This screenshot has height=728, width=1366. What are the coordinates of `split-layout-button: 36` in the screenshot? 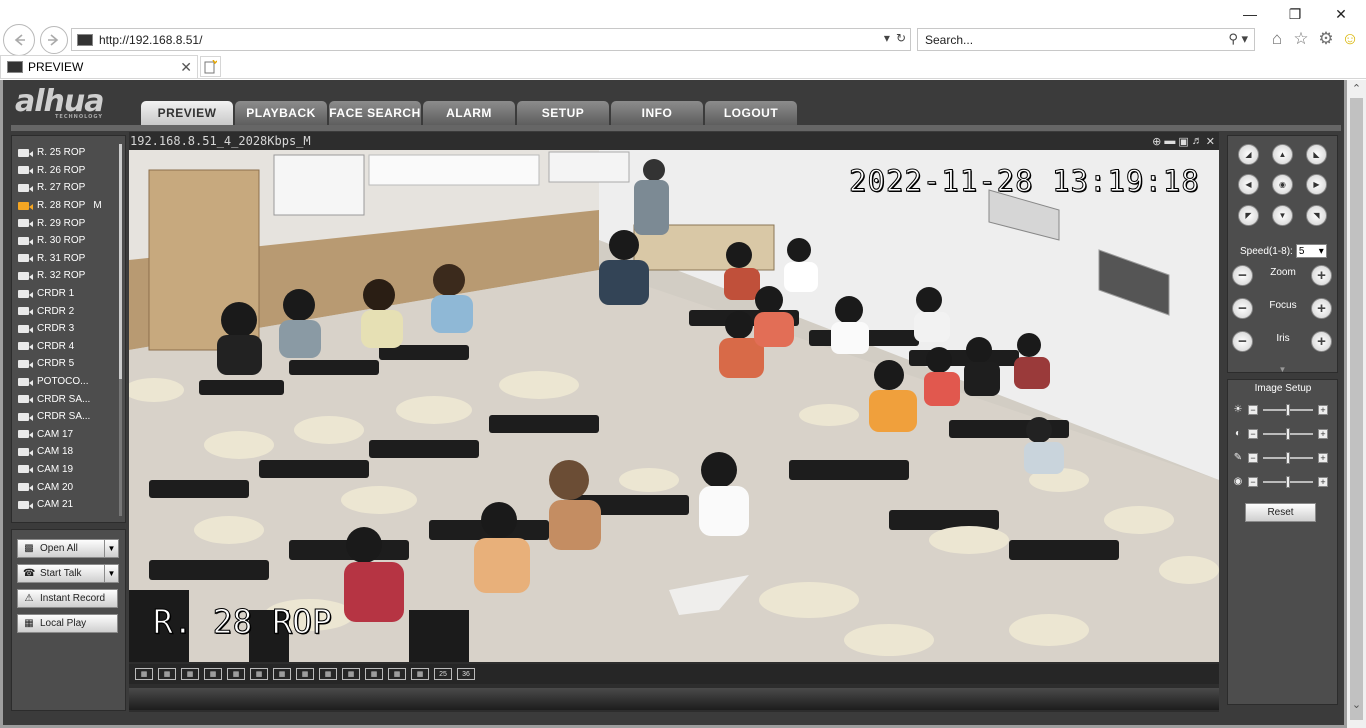 It's located at (466, 674).